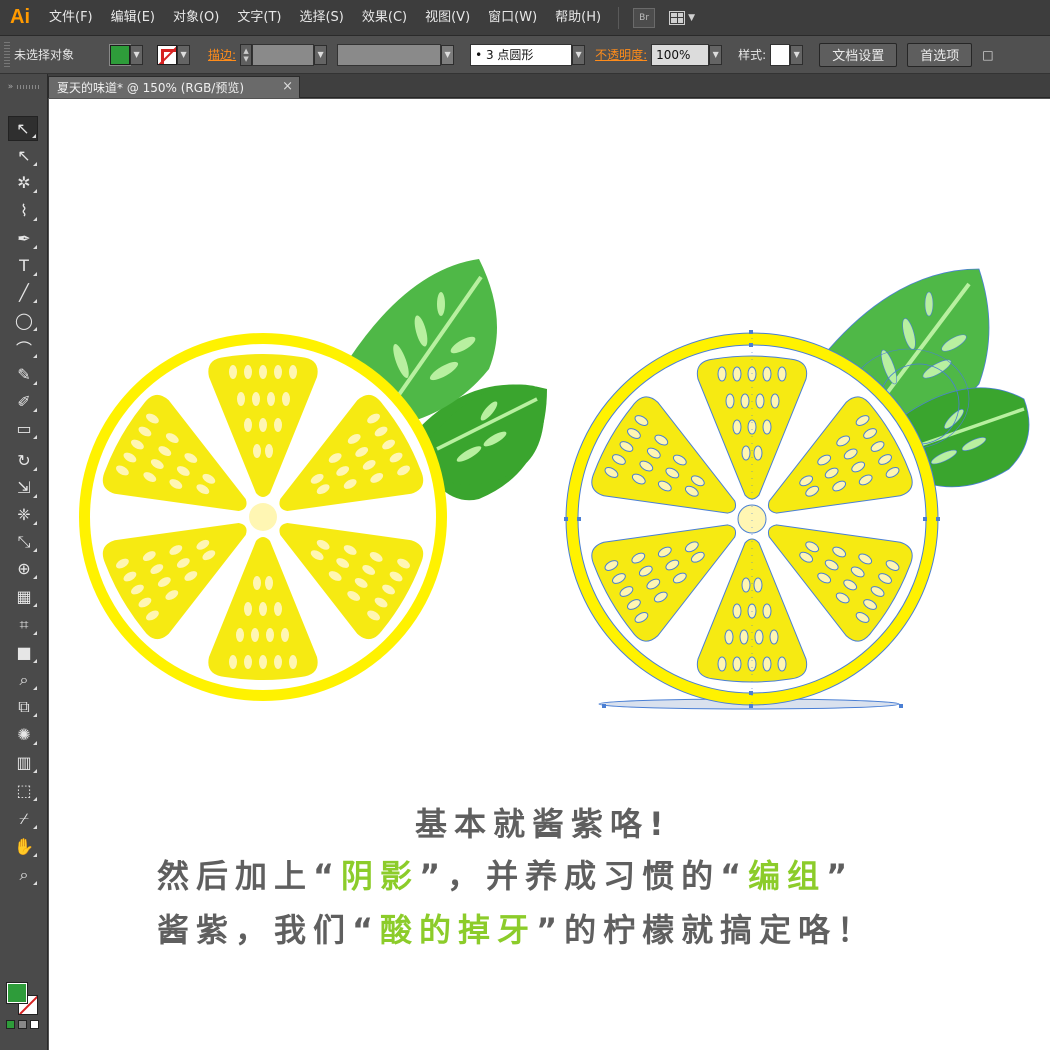 The image size is (1050, 1050). Describe the element at coordinates (287, 86) in the screenshot. I see `close-icon: ×` at that location.